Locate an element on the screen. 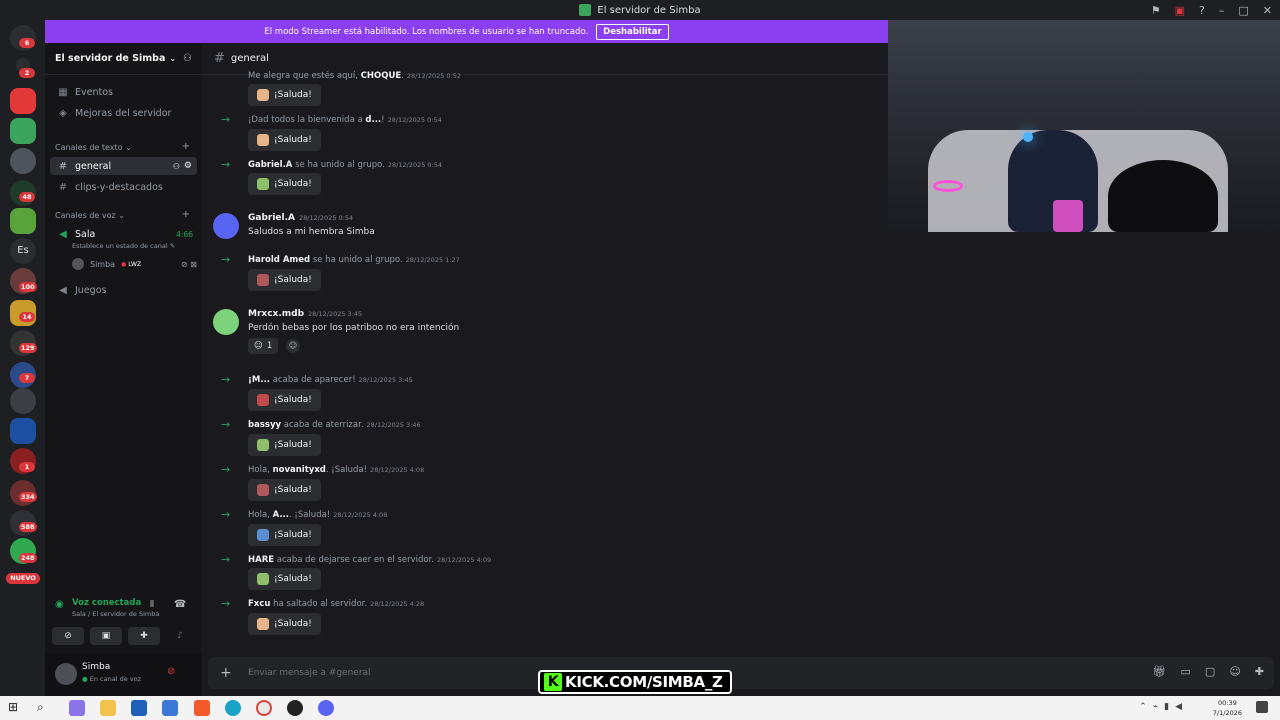  server-header: El servidor de Simba ⌄ ⚇ is located at coordinates (123, 59).